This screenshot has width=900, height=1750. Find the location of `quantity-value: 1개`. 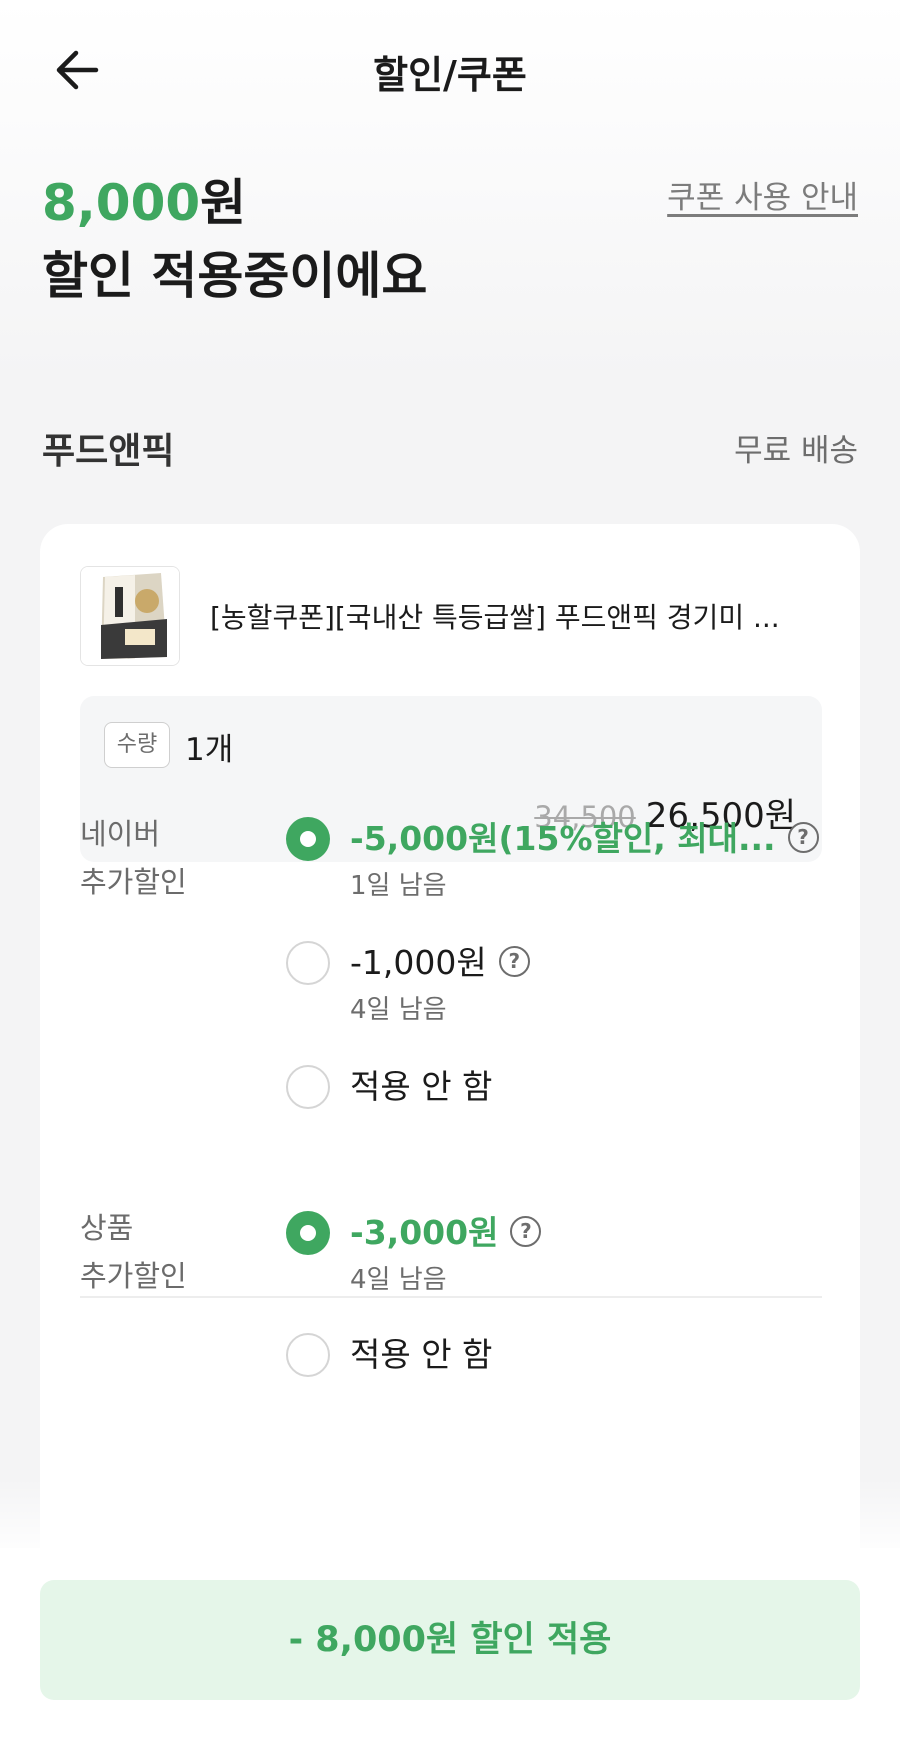

quantity-value: 1개 is located at coordinates (209, 750).